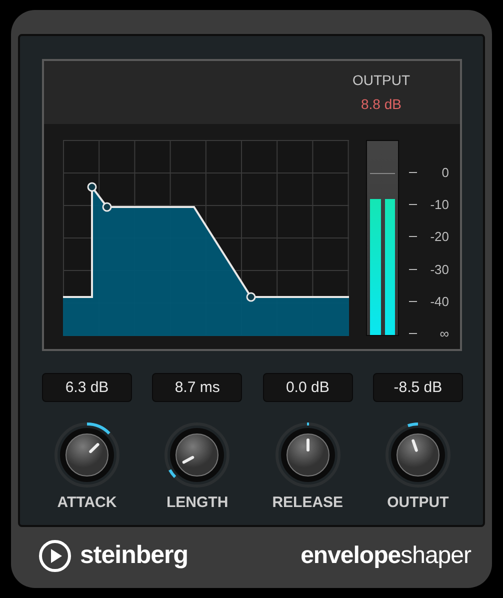 The width and height of the screenshot is (503, 598). I want to click on product-name: envelopeshaper, so click(385, 556).